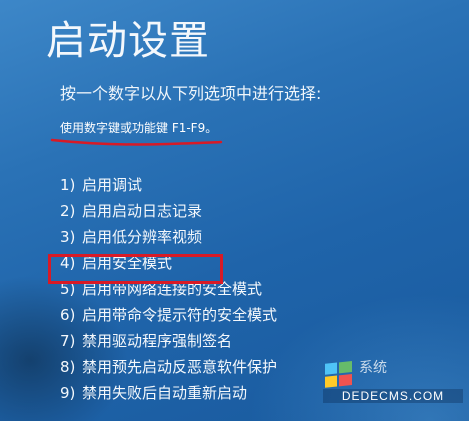 The height and width of the screenshot is (421, 469). I want to click on option-number: 4), so click(68, 263).